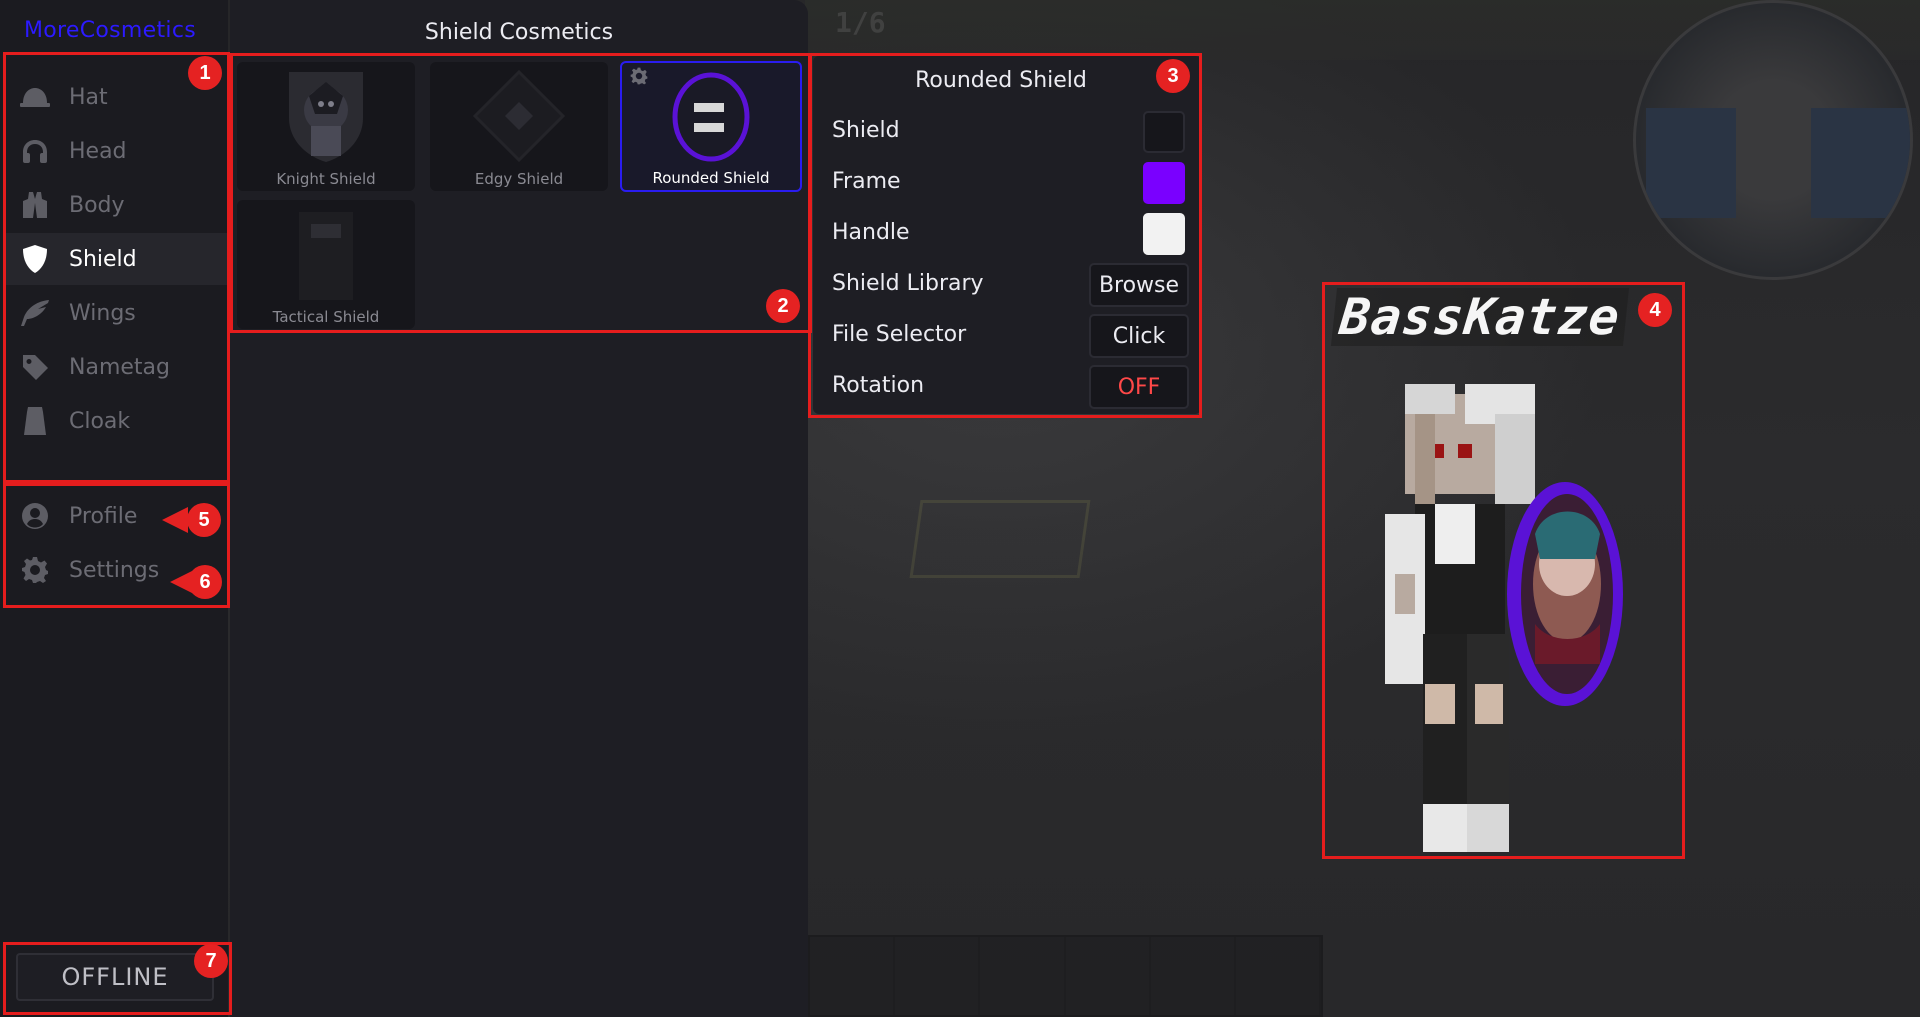  I want to click on annotation-badge-6: 6, so click(205, 582).